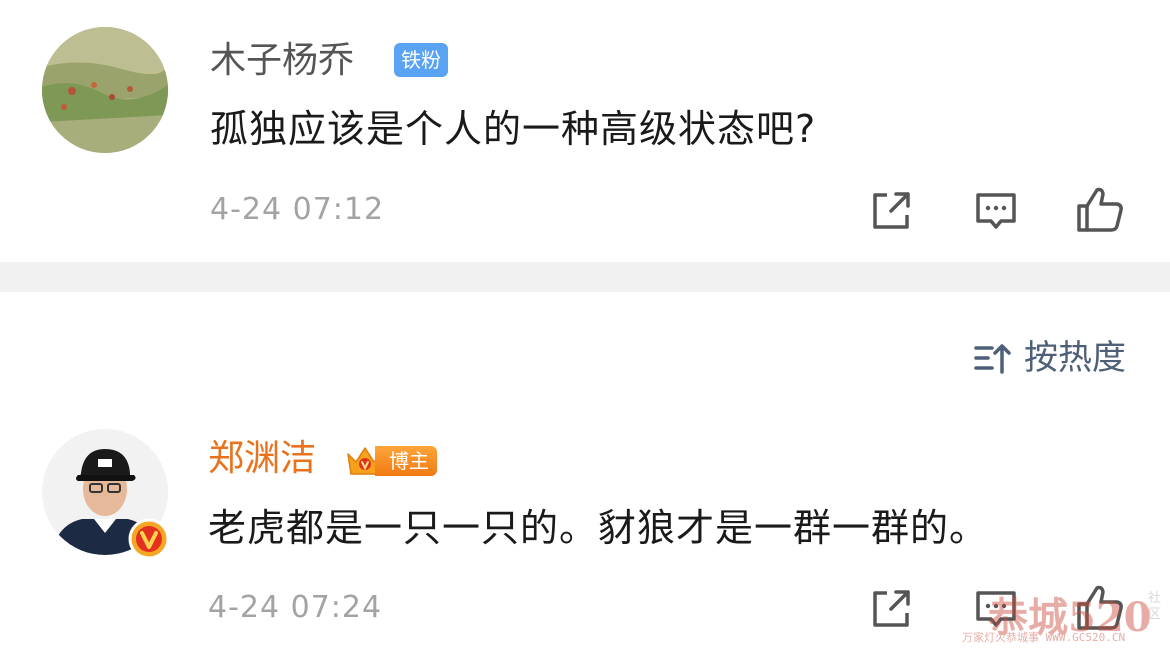 This screenshot has width=1170, height=649. What do you see at coordinates (1044, 637) in the screenshot?
I see `watermark-sub: 万家灯火恭城事 WWW.GC520.CN` at bounding box center [1044, 637].